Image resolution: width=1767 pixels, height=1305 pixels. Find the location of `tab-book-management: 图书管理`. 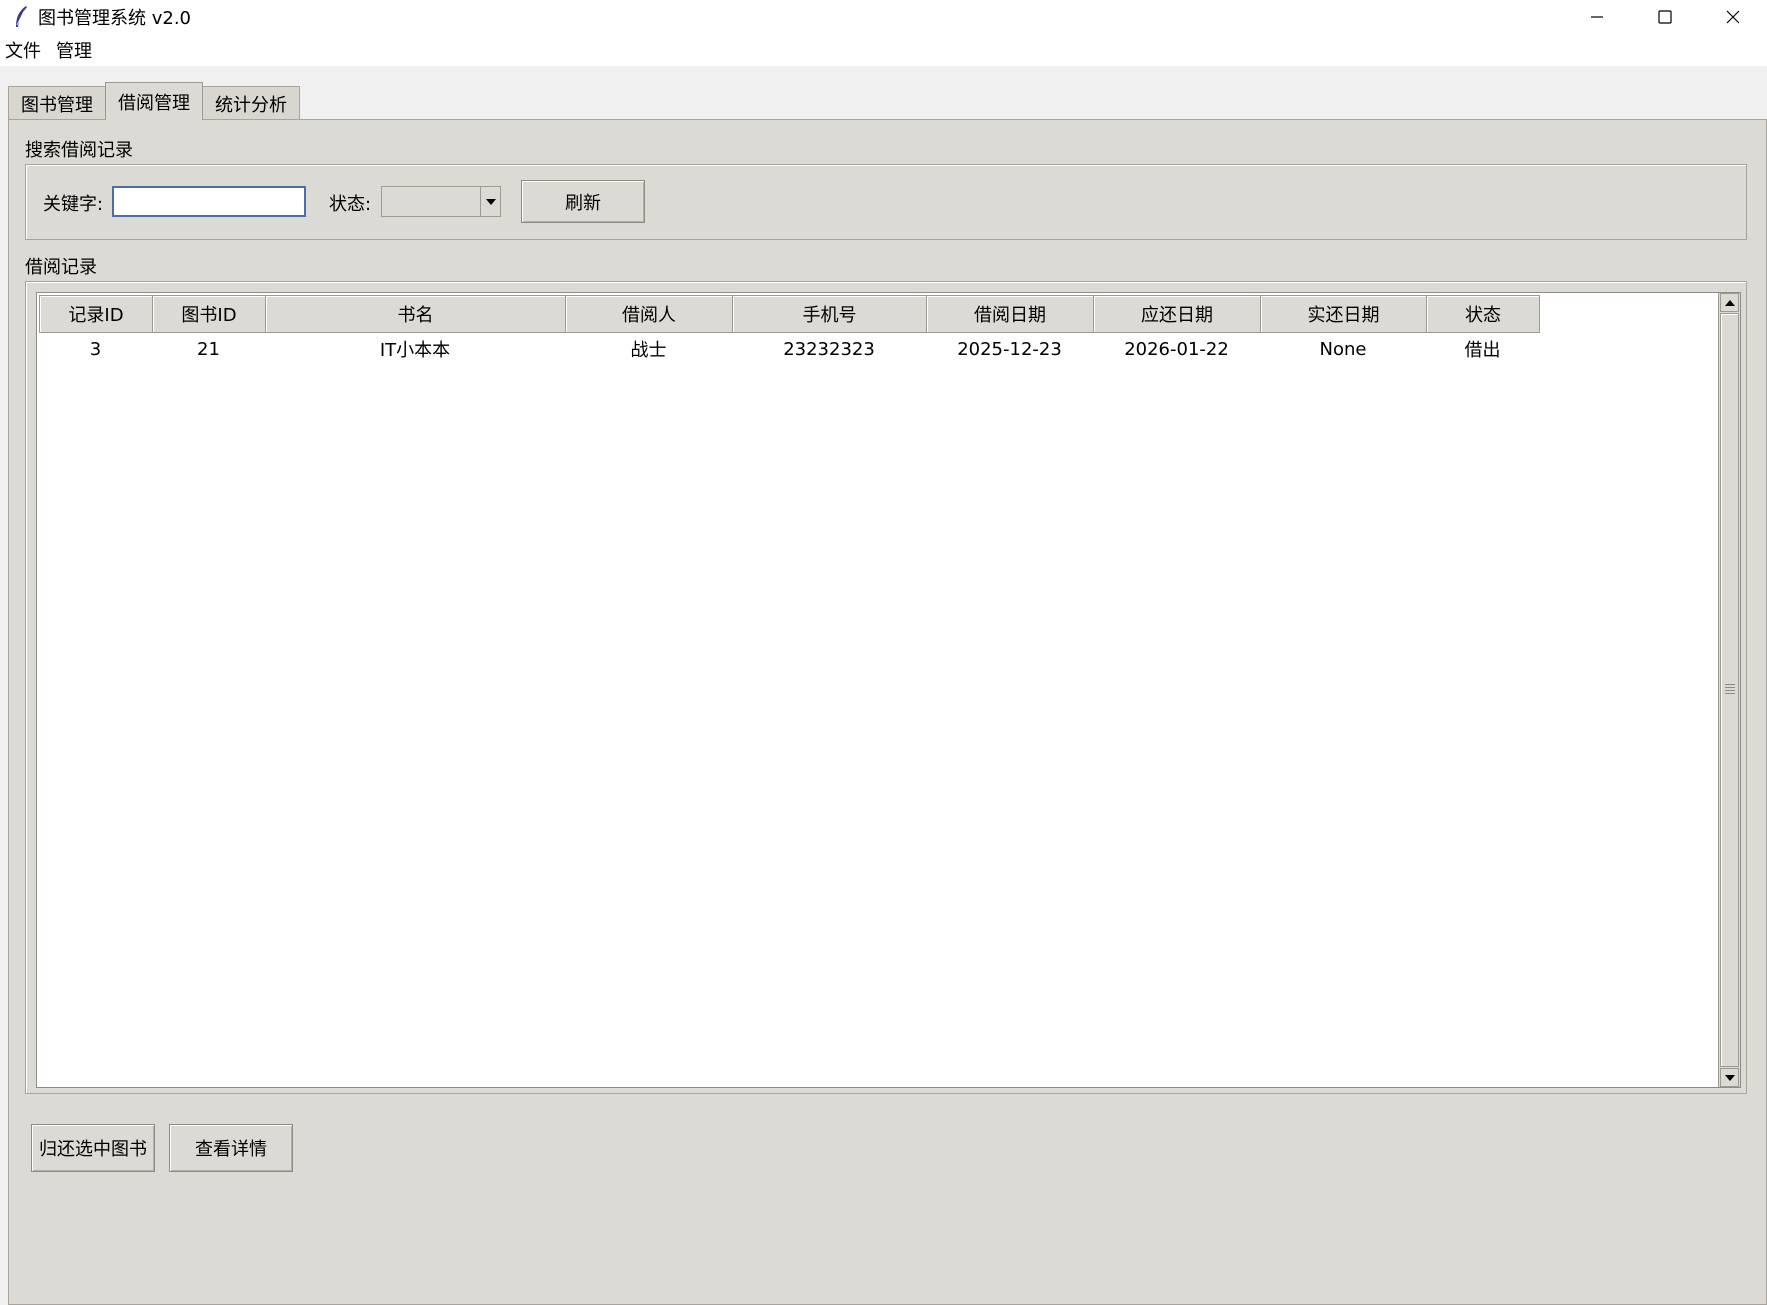

tab-book-management: 图书管理 is located at coordinates (57, 103).